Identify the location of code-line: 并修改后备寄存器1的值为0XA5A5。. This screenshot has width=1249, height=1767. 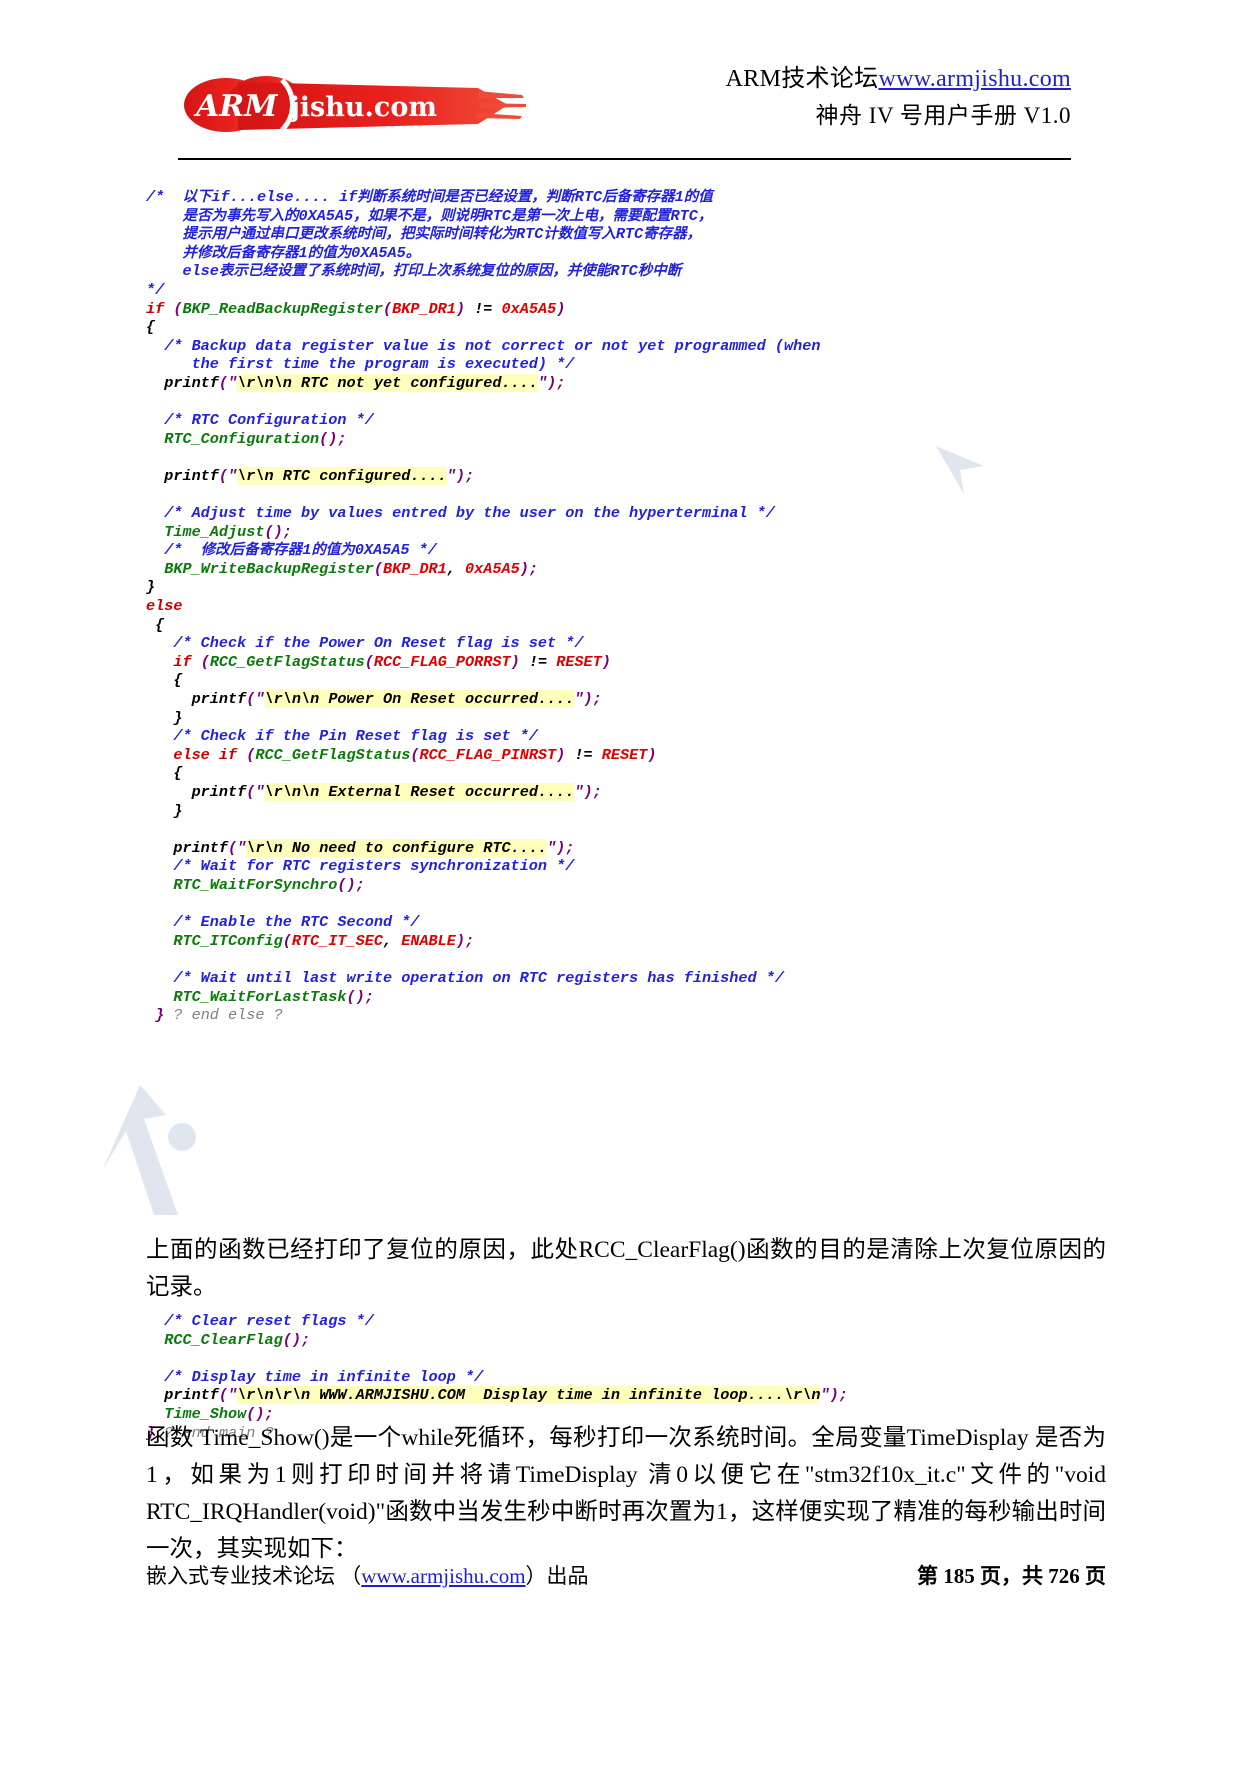
(626, 253).